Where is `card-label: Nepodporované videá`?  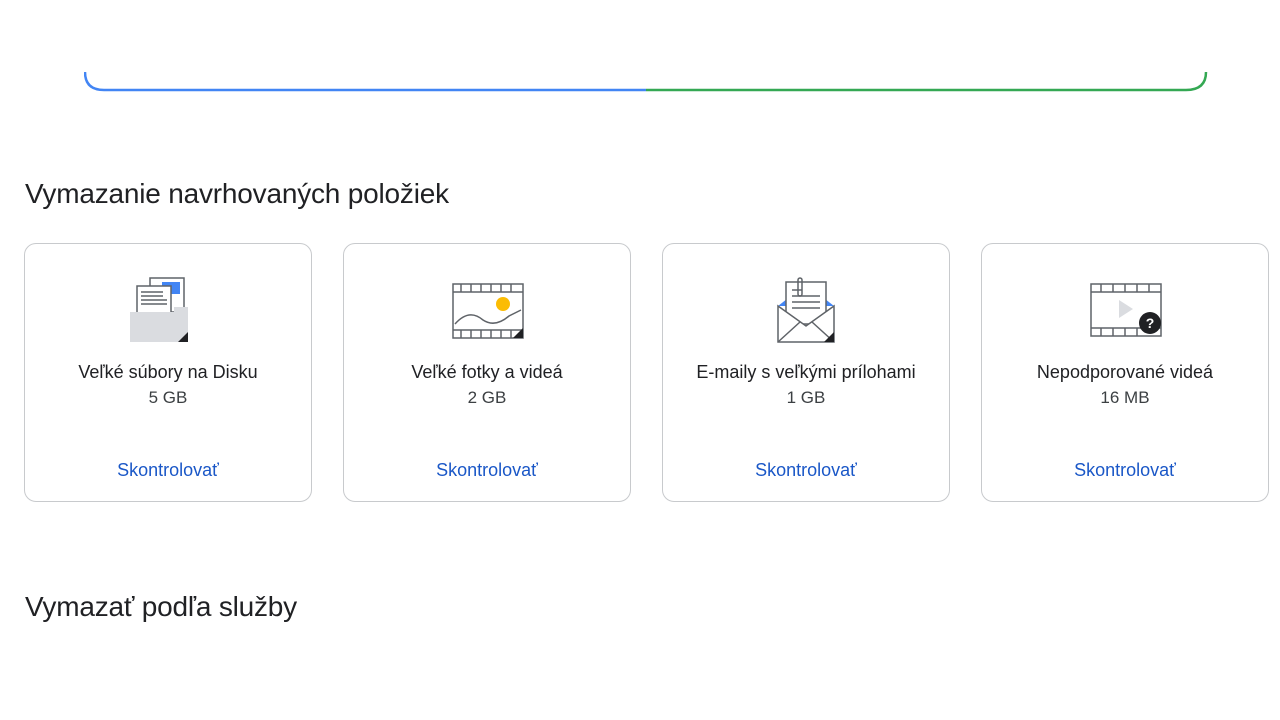
card-label: Nepodporované videá is located at coordinates (1125, 372).